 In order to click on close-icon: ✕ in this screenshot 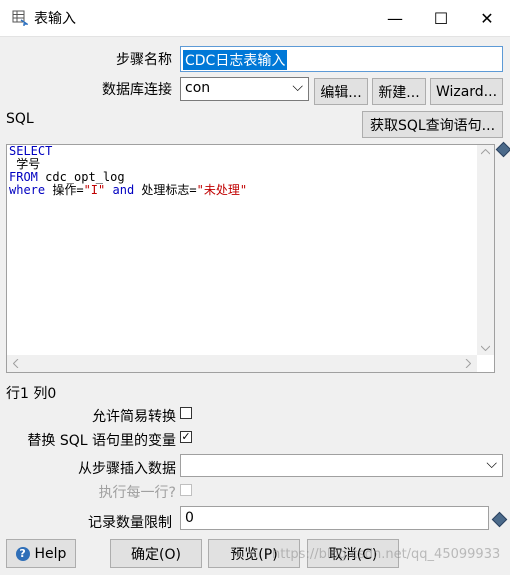, I will do `click(487, 18)`.